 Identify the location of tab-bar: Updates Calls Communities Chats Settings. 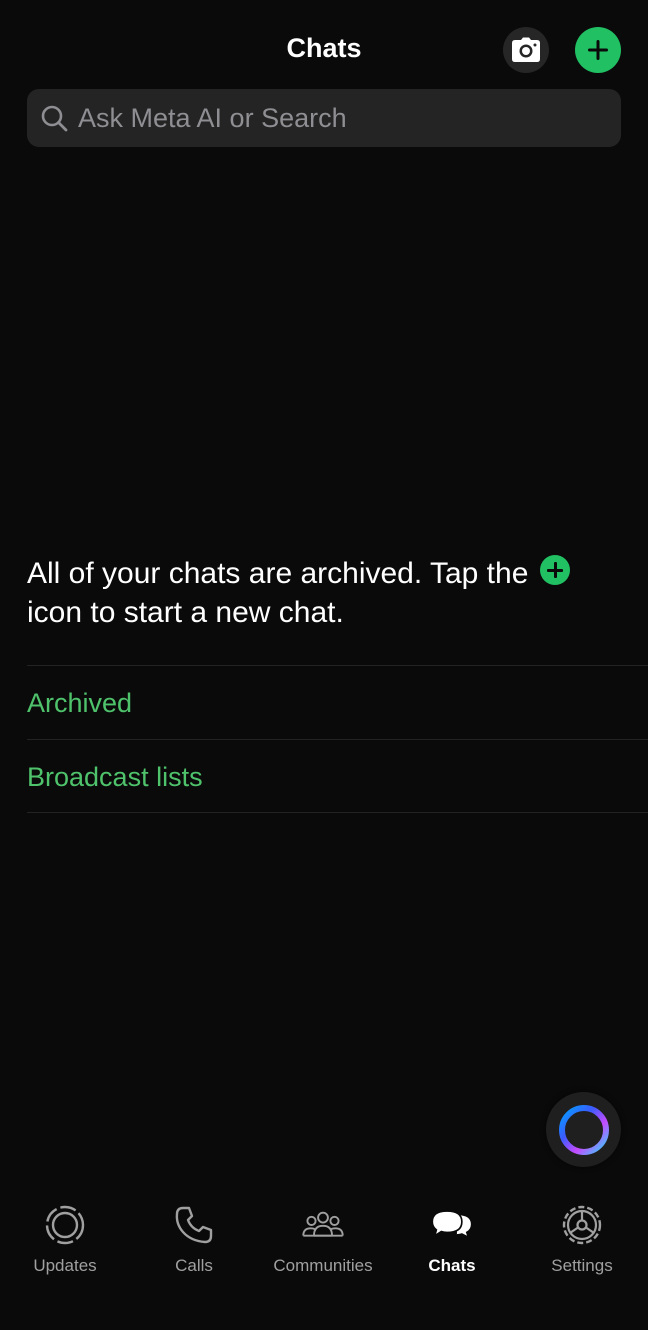
(324, 1260).